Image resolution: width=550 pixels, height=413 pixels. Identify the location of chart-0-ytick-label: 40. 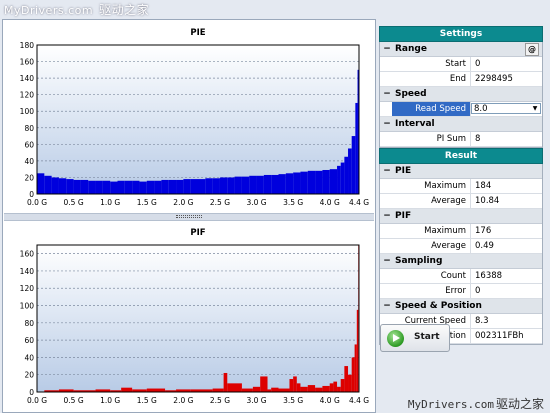
(29, 161).